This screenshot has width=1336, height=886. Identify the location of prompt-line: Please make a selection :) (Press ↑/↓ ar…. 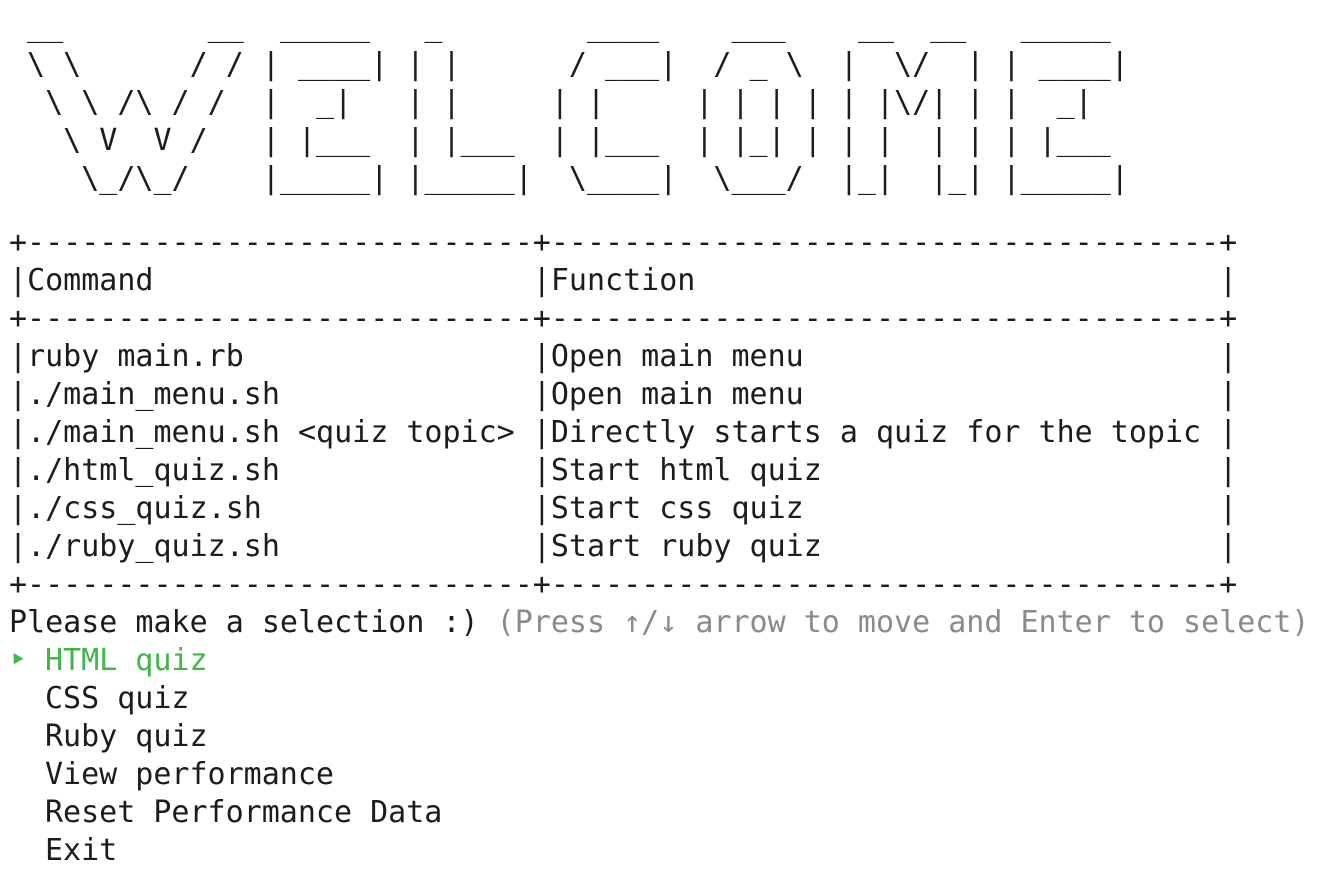
(659, 623).